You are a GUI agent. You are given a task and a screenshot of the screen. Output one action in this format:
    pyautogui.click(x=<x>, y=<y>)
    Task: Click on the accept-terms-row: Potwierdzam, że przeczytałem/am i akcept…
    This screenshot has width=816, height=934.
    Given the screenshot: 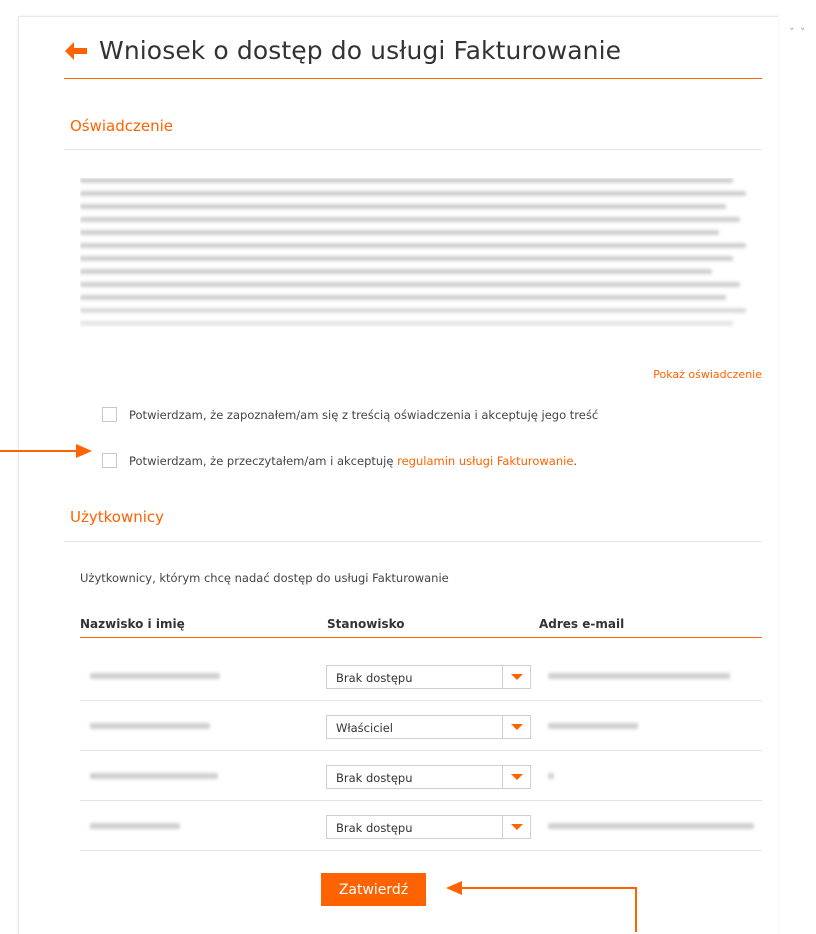 What is the action you would take?
    pyautogui.click(x=339, y=460)
    